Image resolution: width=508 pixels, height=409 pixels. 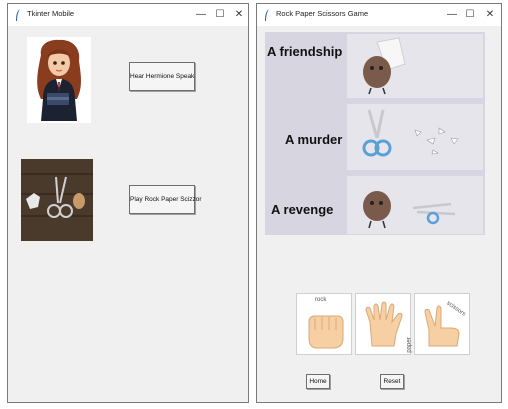 I want to click on window-title: Tkinter Mobile, so click(x=51, y=13).